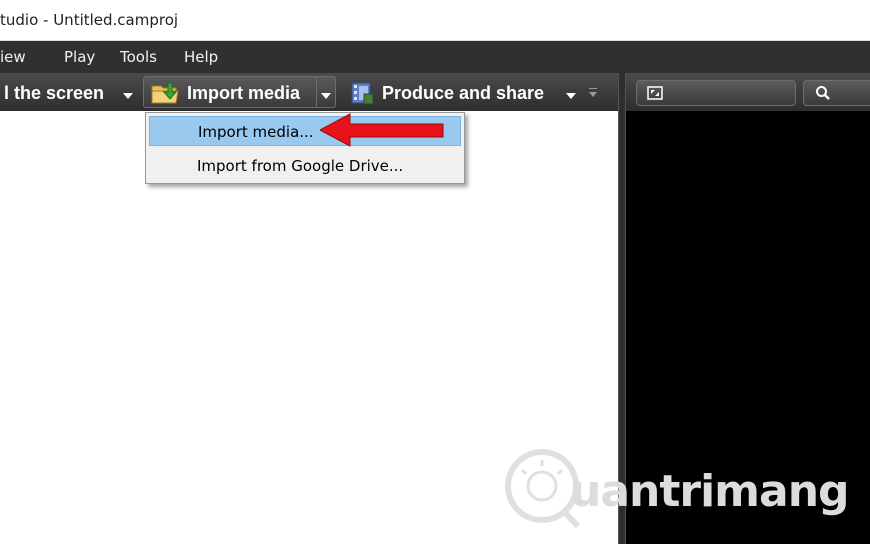 The height and width of the screenshot is (544, 870). What do you see at coordinates (243, 93) in the screenshot?
I see `import-media-label: Import media` at bounding box center [243, 93].